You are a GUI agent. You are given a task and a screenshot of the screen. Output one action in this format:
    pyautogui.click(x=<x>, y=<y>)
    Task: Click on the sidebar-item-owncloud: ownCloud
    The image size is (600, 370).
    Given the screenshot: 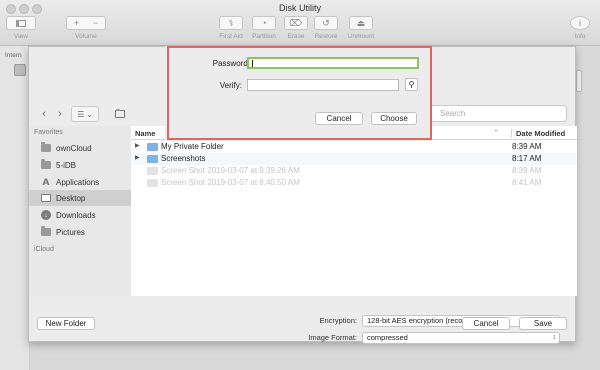 What is the action you would take?
    pyautogui.click(x=80, y=148)
    